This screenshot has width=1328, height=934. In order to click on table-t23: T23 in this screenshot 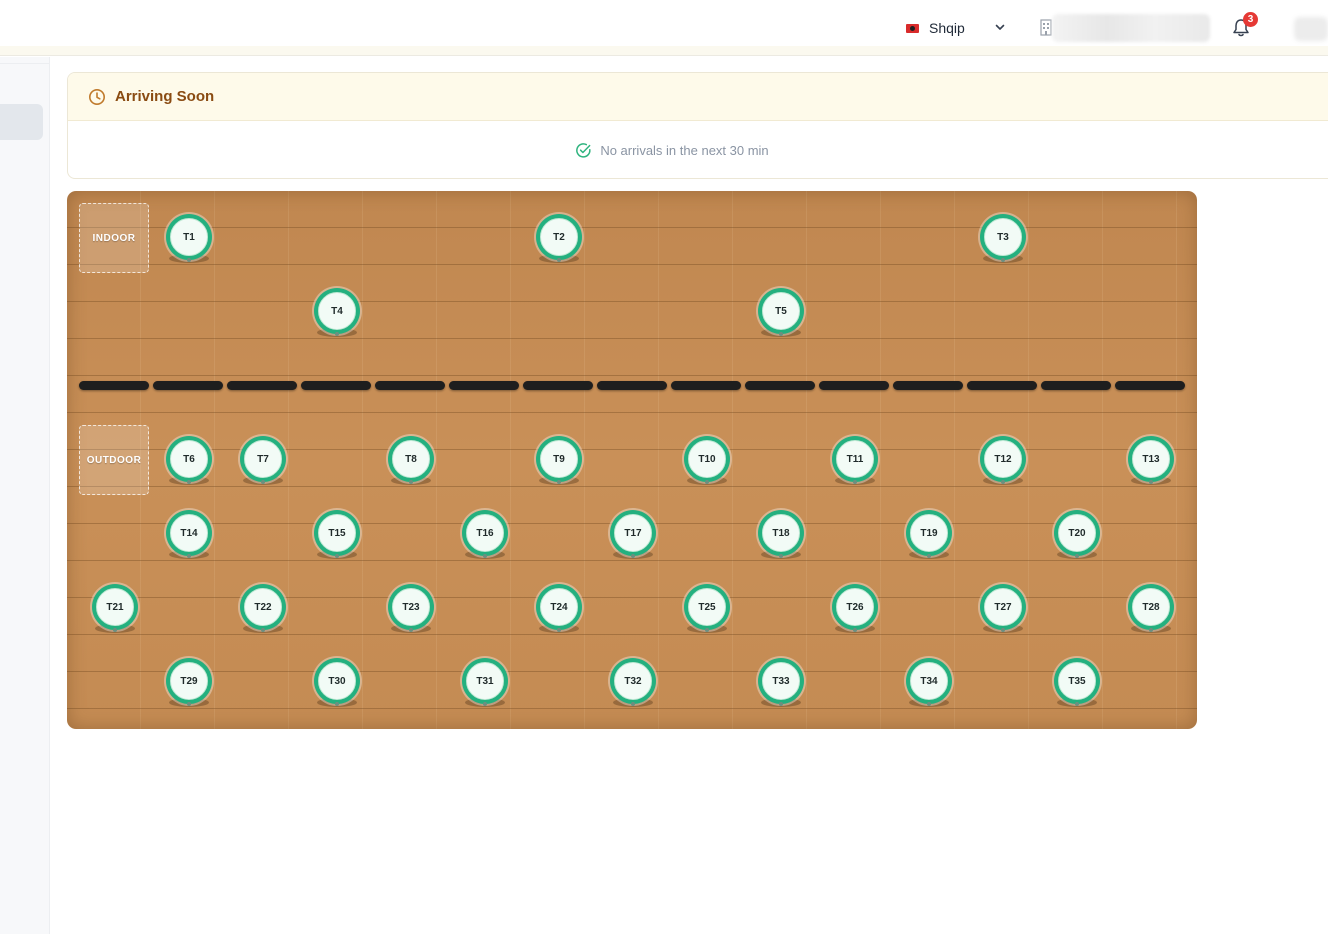, I will do `click(411, 608)`.